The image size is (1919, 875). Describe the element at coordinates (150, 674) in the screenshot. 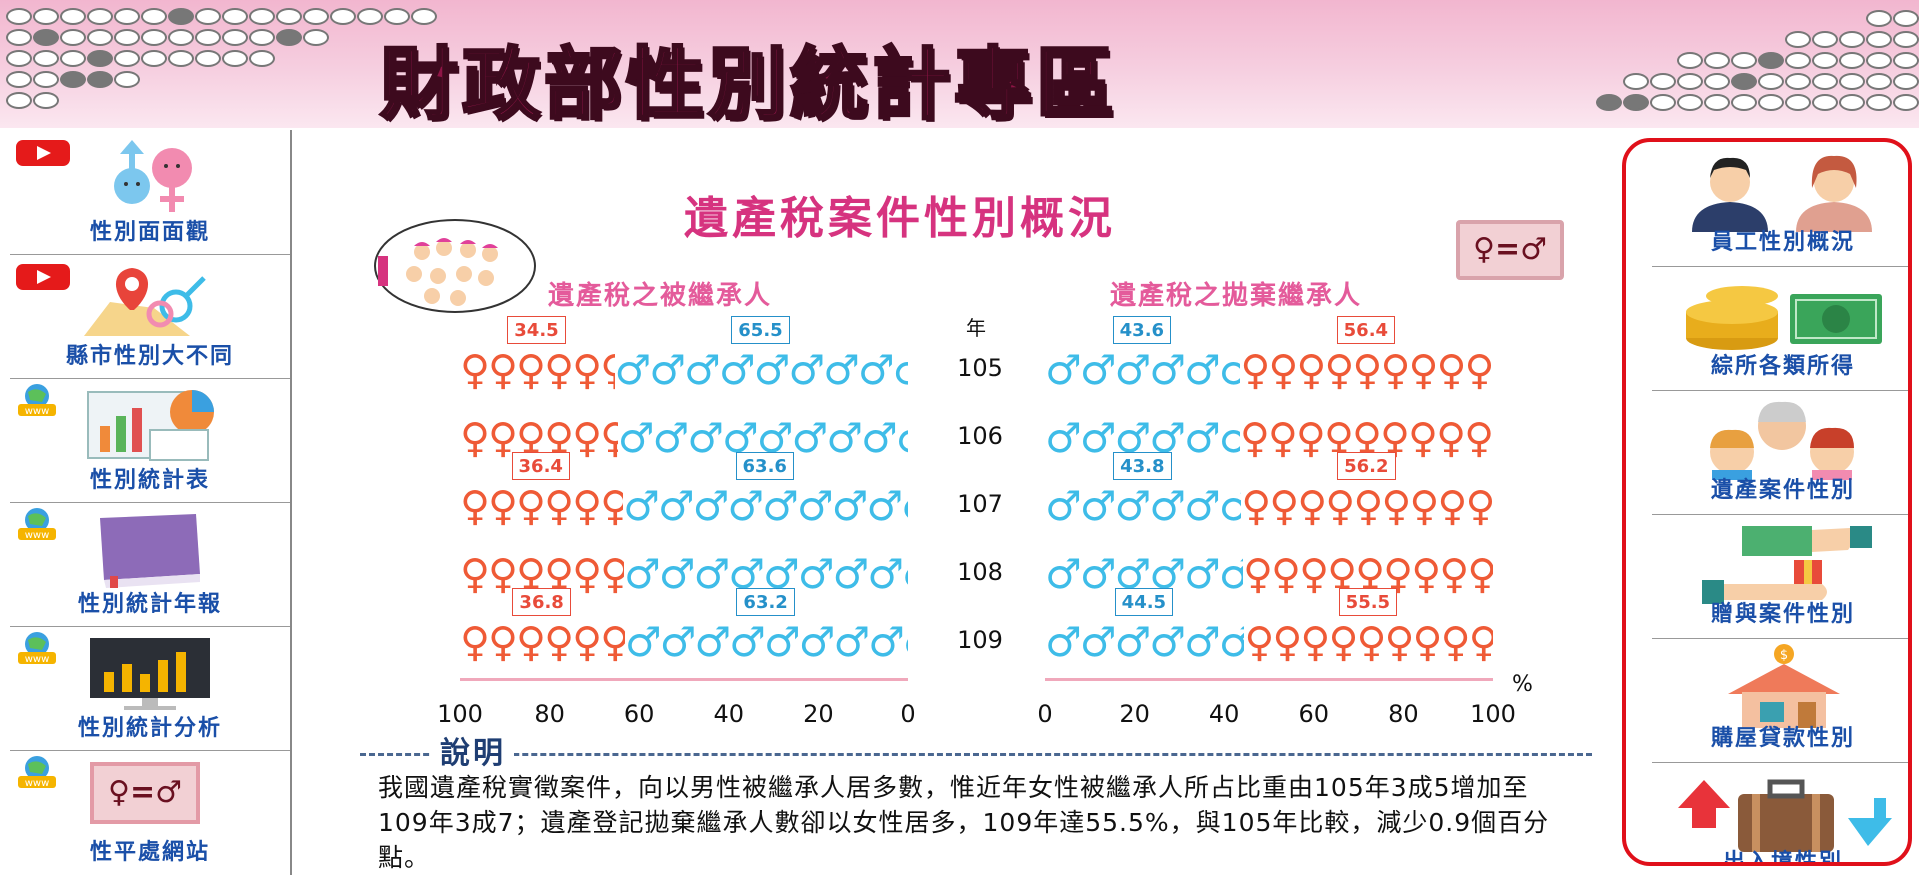

I see `bar-chart-monitor-icon` at that location.